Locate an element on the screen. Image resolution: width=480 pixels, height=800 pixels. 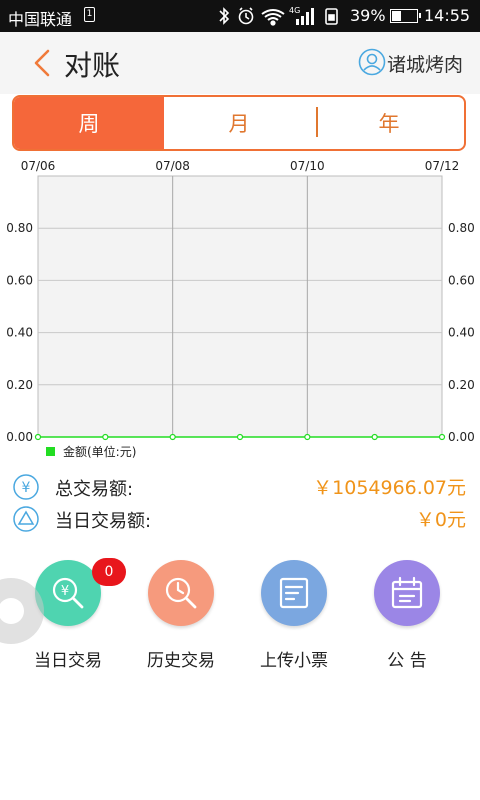
tab-divider is located at coordinates (317, 122).